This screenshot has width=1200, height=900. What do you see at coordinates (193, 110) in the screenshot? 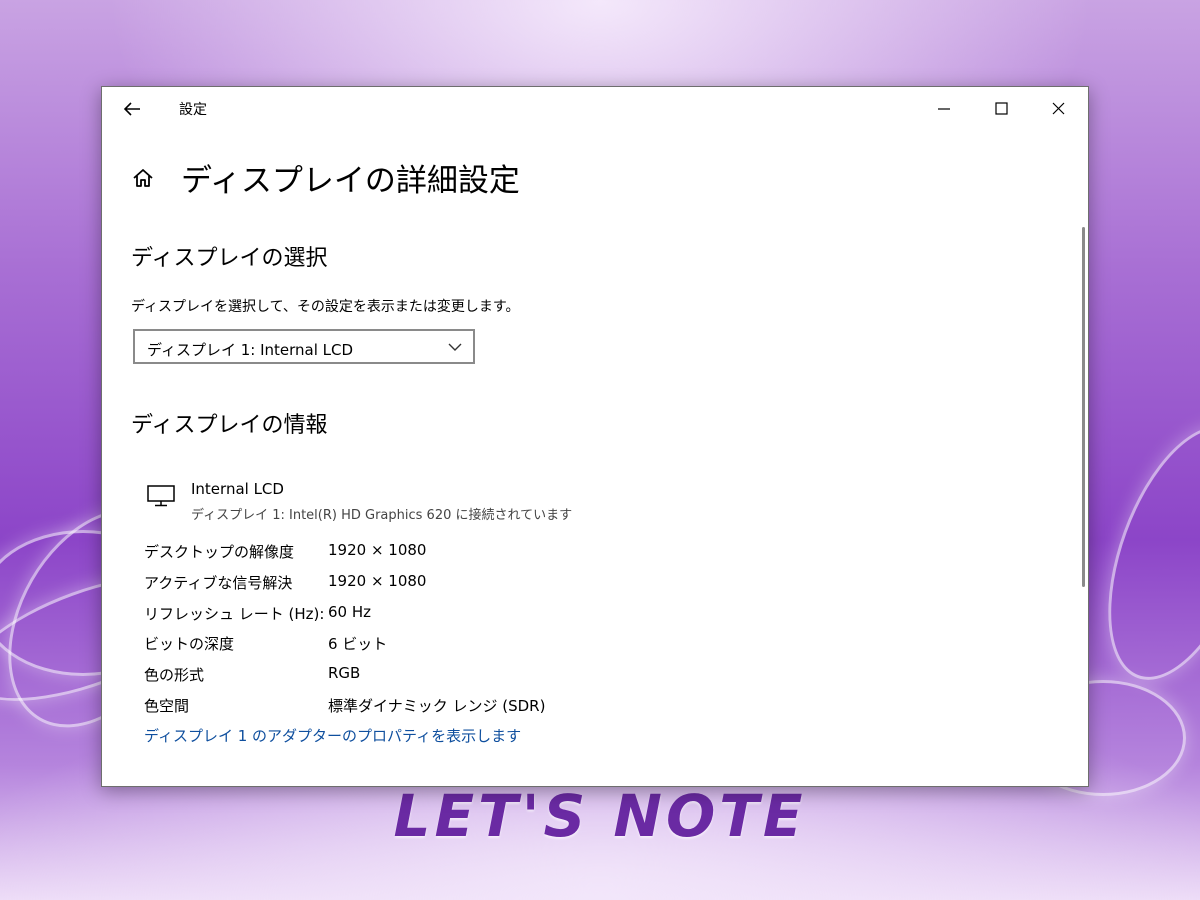
I see `window-title: 設定` at bounding box center [193, 110].